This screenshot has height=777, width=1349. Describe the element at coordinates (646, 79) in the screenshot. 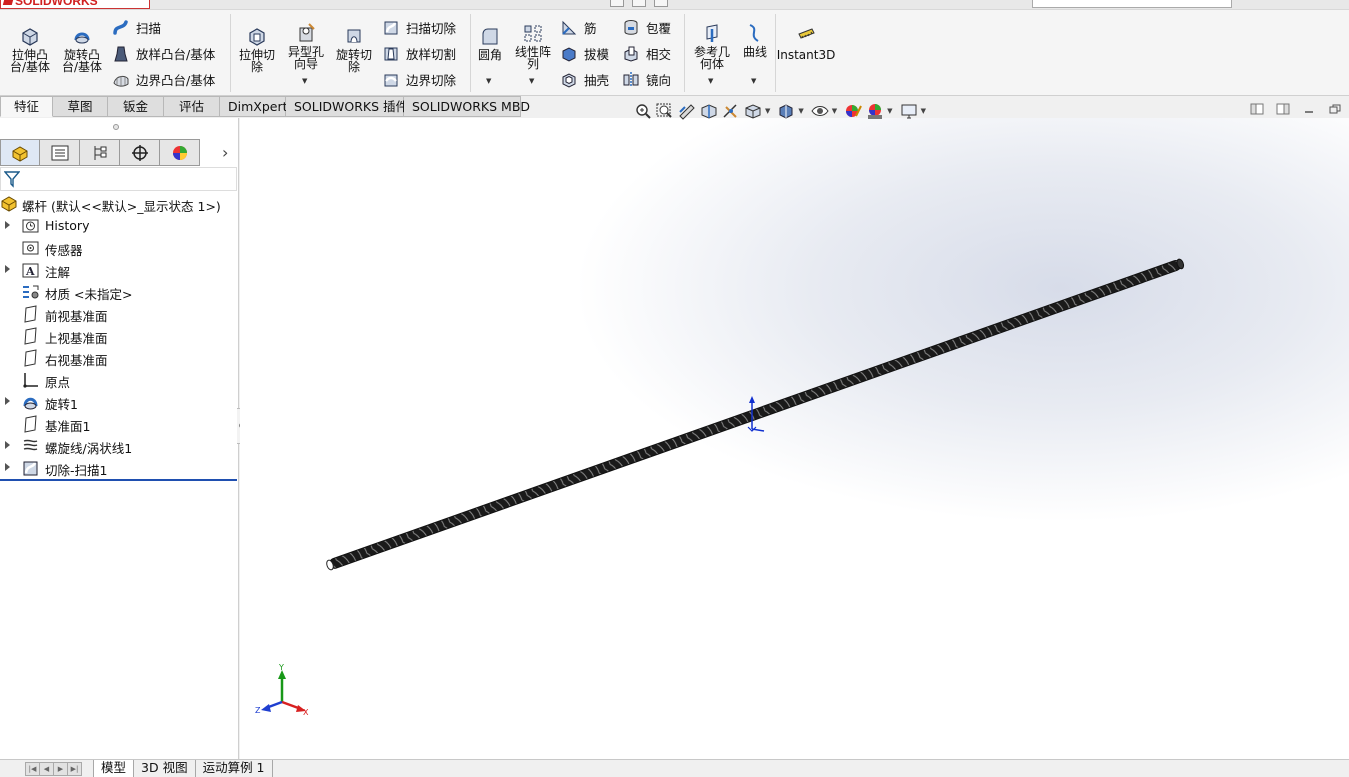

I see `mirror-button: 镜向` at that location.